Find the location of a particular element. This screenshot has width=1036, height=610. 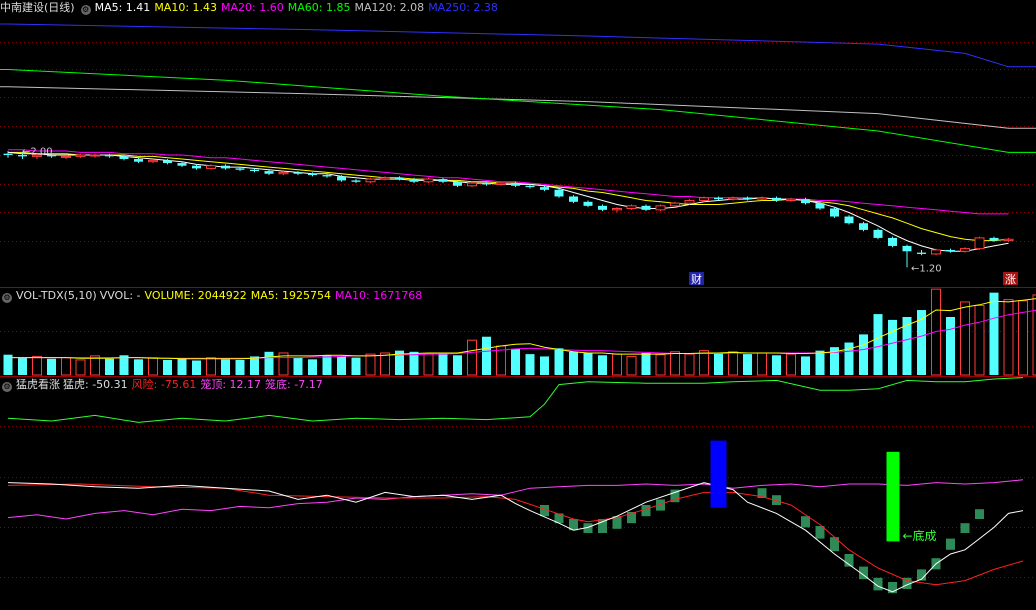

tiger-settings-gear-icon: ⚙ is located at coordinates (7, 387).